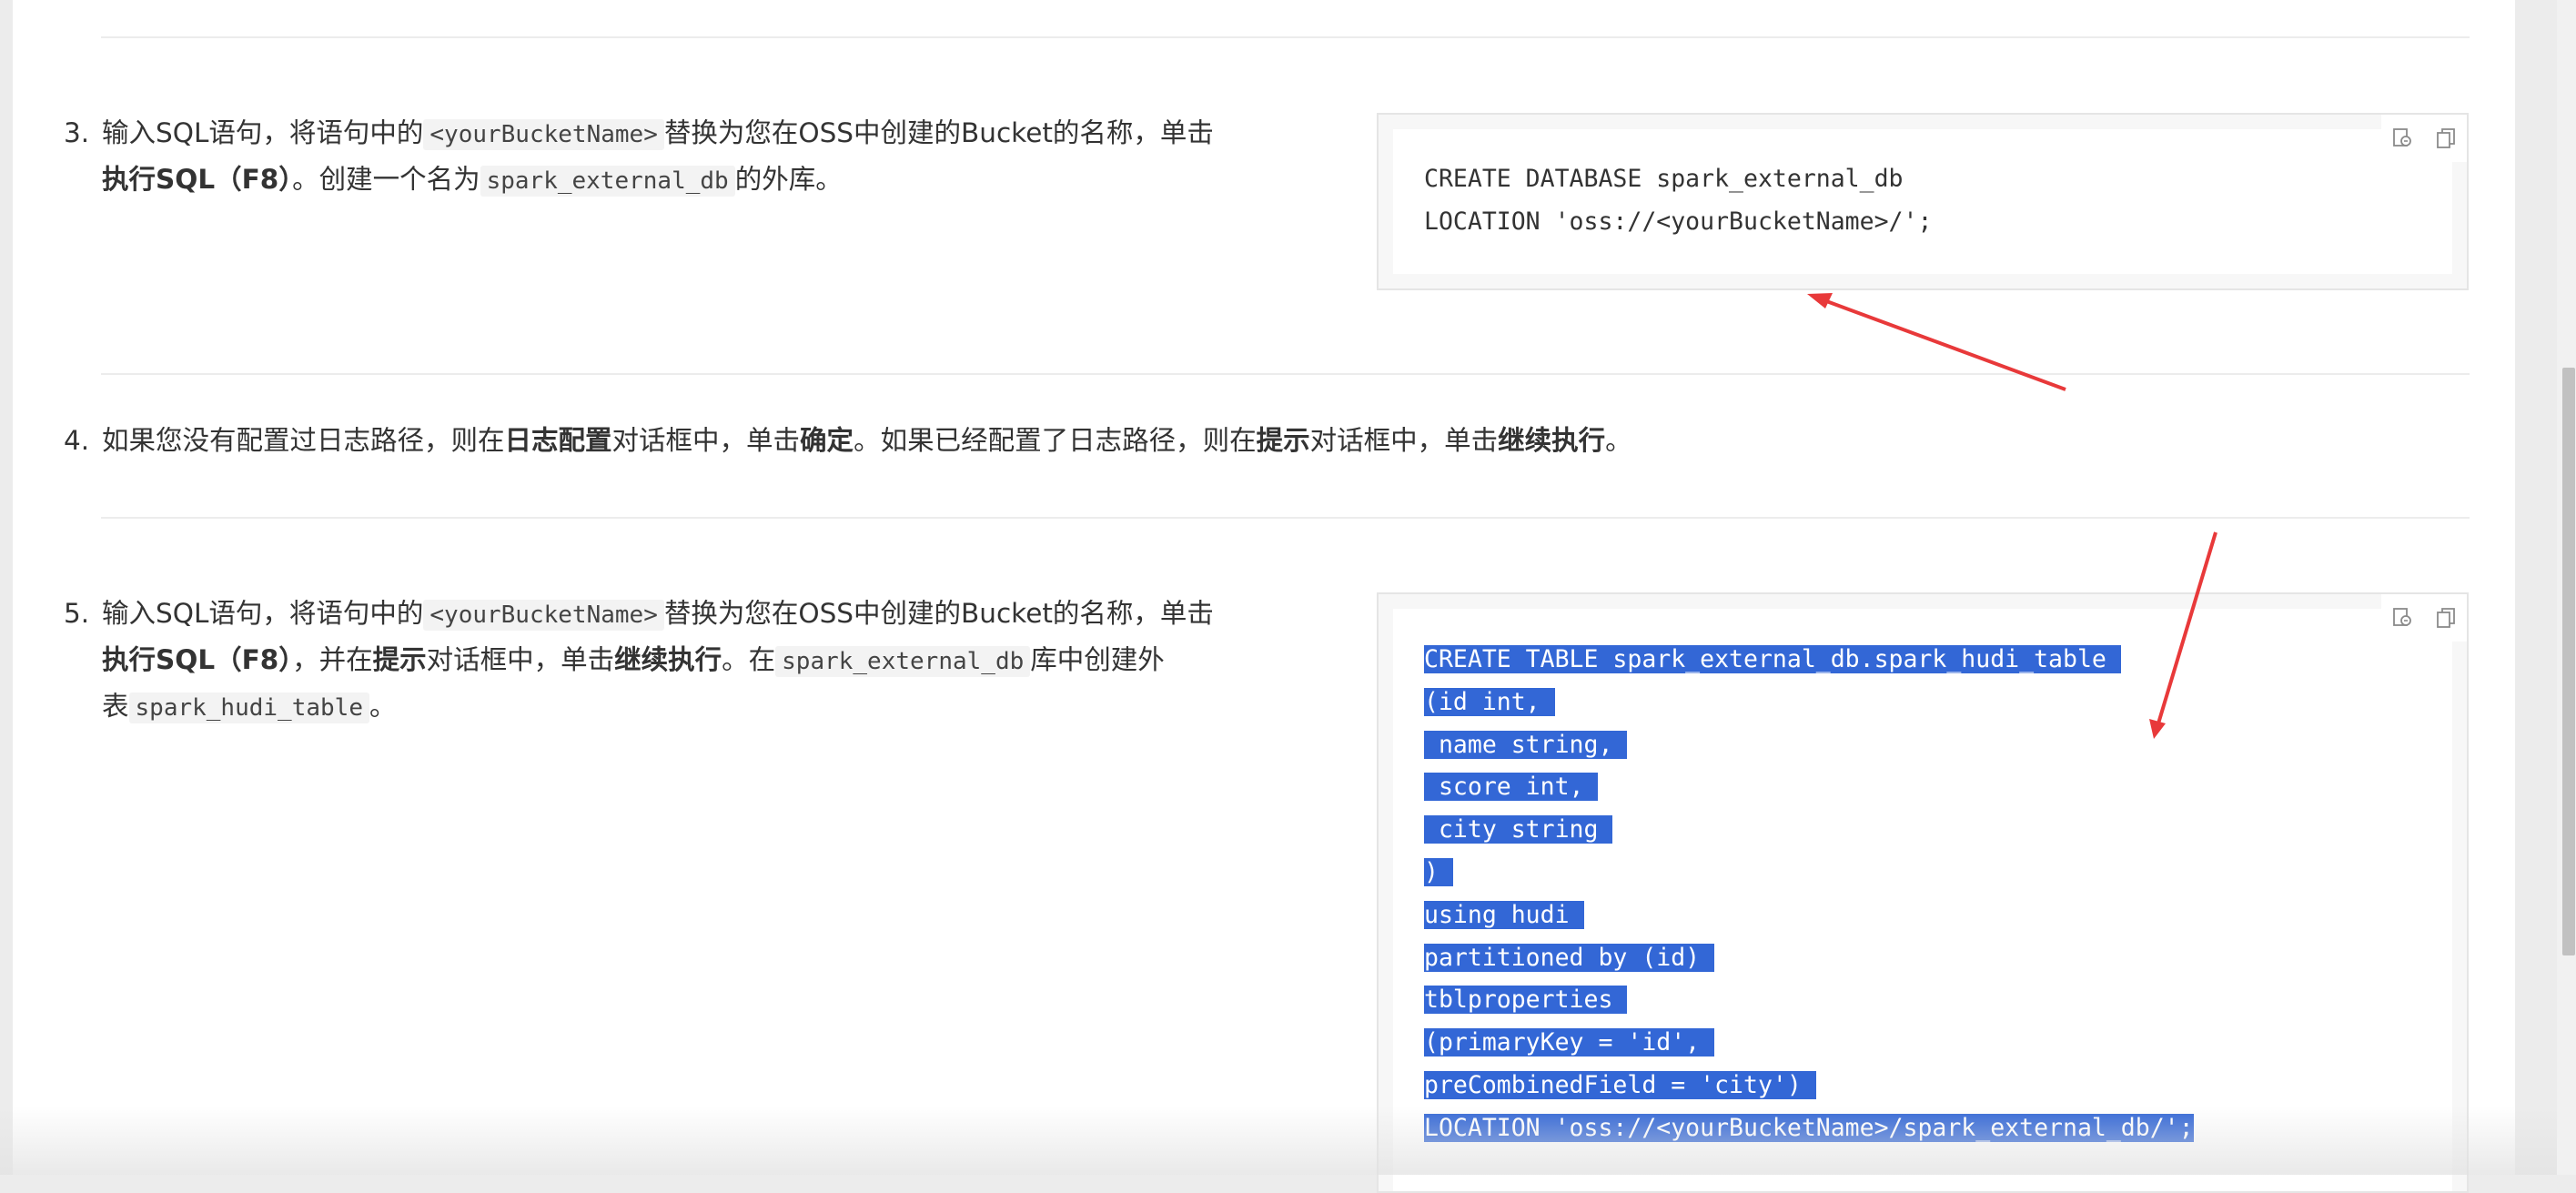  Describe the element at coordinates (386, 179) in the screenshot. I see `step-text-span: 。创建一个名为` at that location.